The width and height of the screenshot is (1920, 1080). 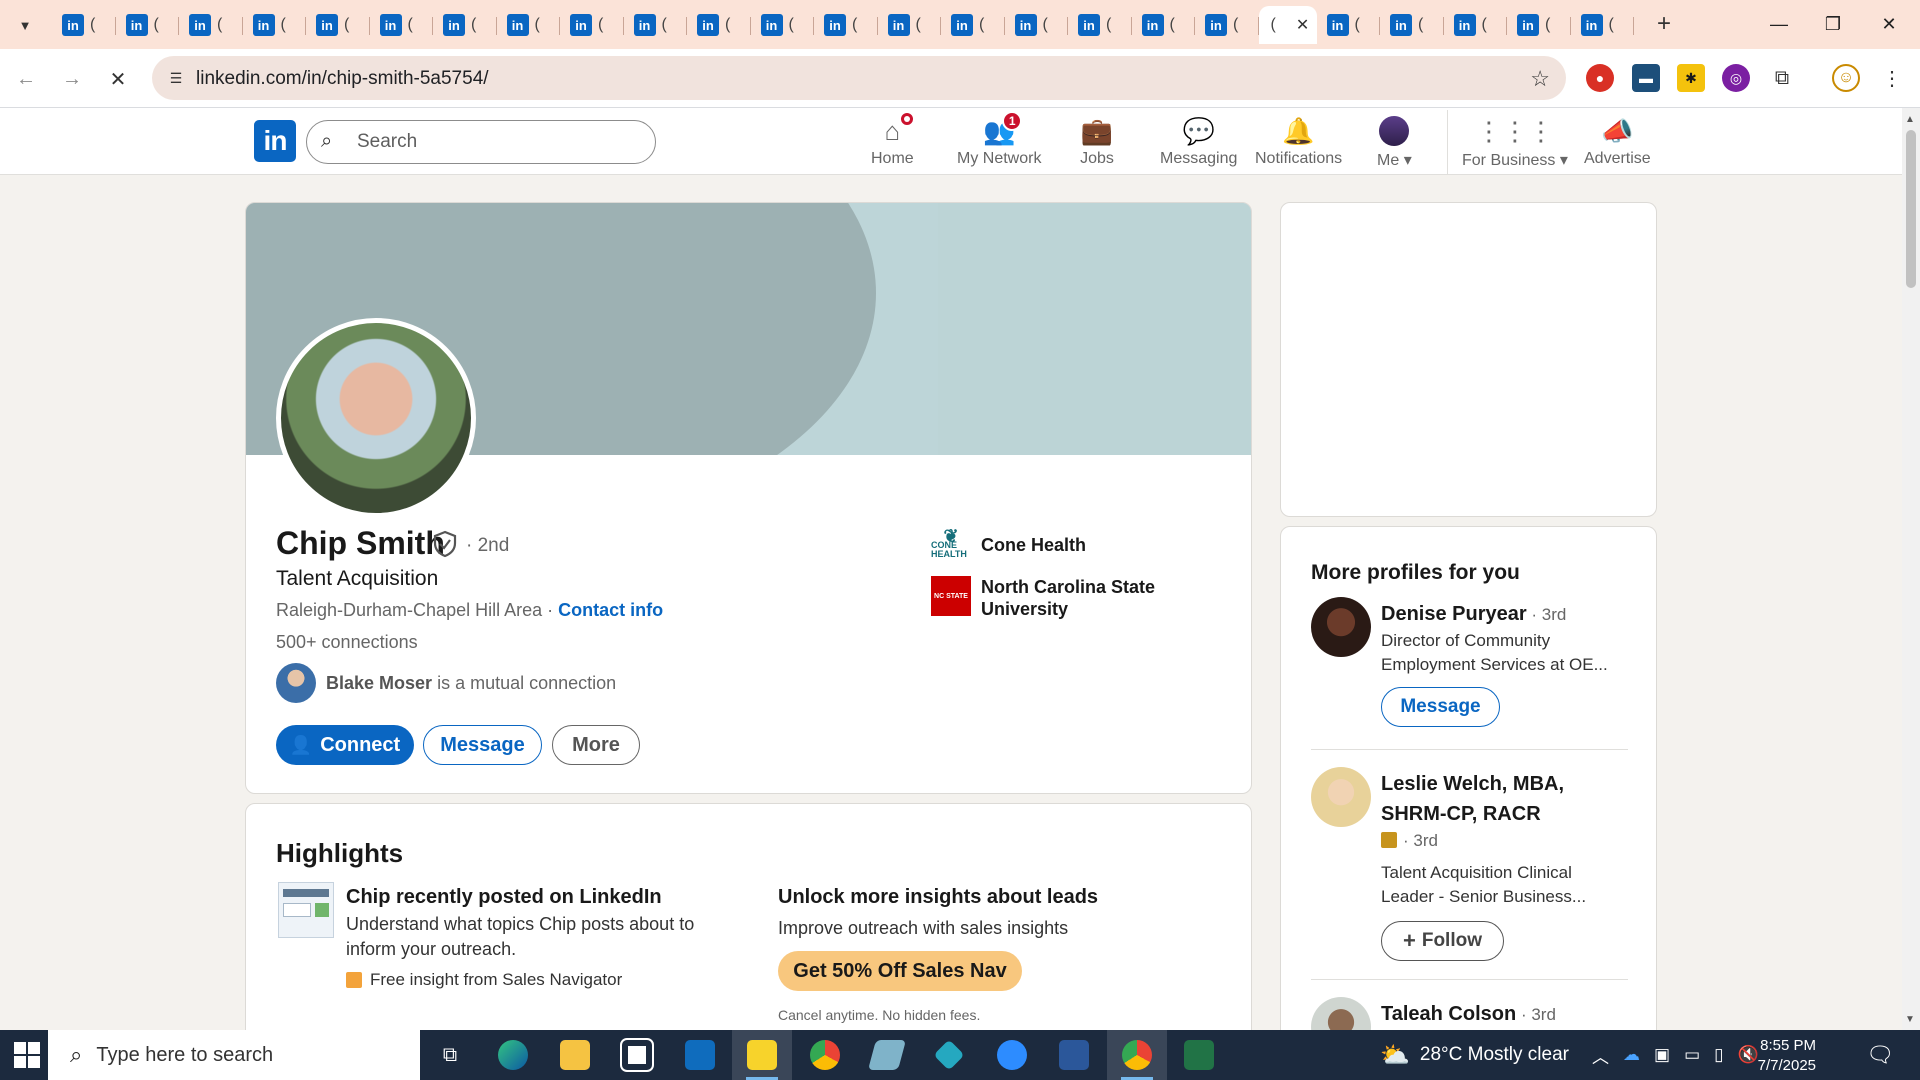 What do you see at coordinates (1199, 1055) in the screenshot?
I see `excel-icon` at bounding box center [1199, 1055].